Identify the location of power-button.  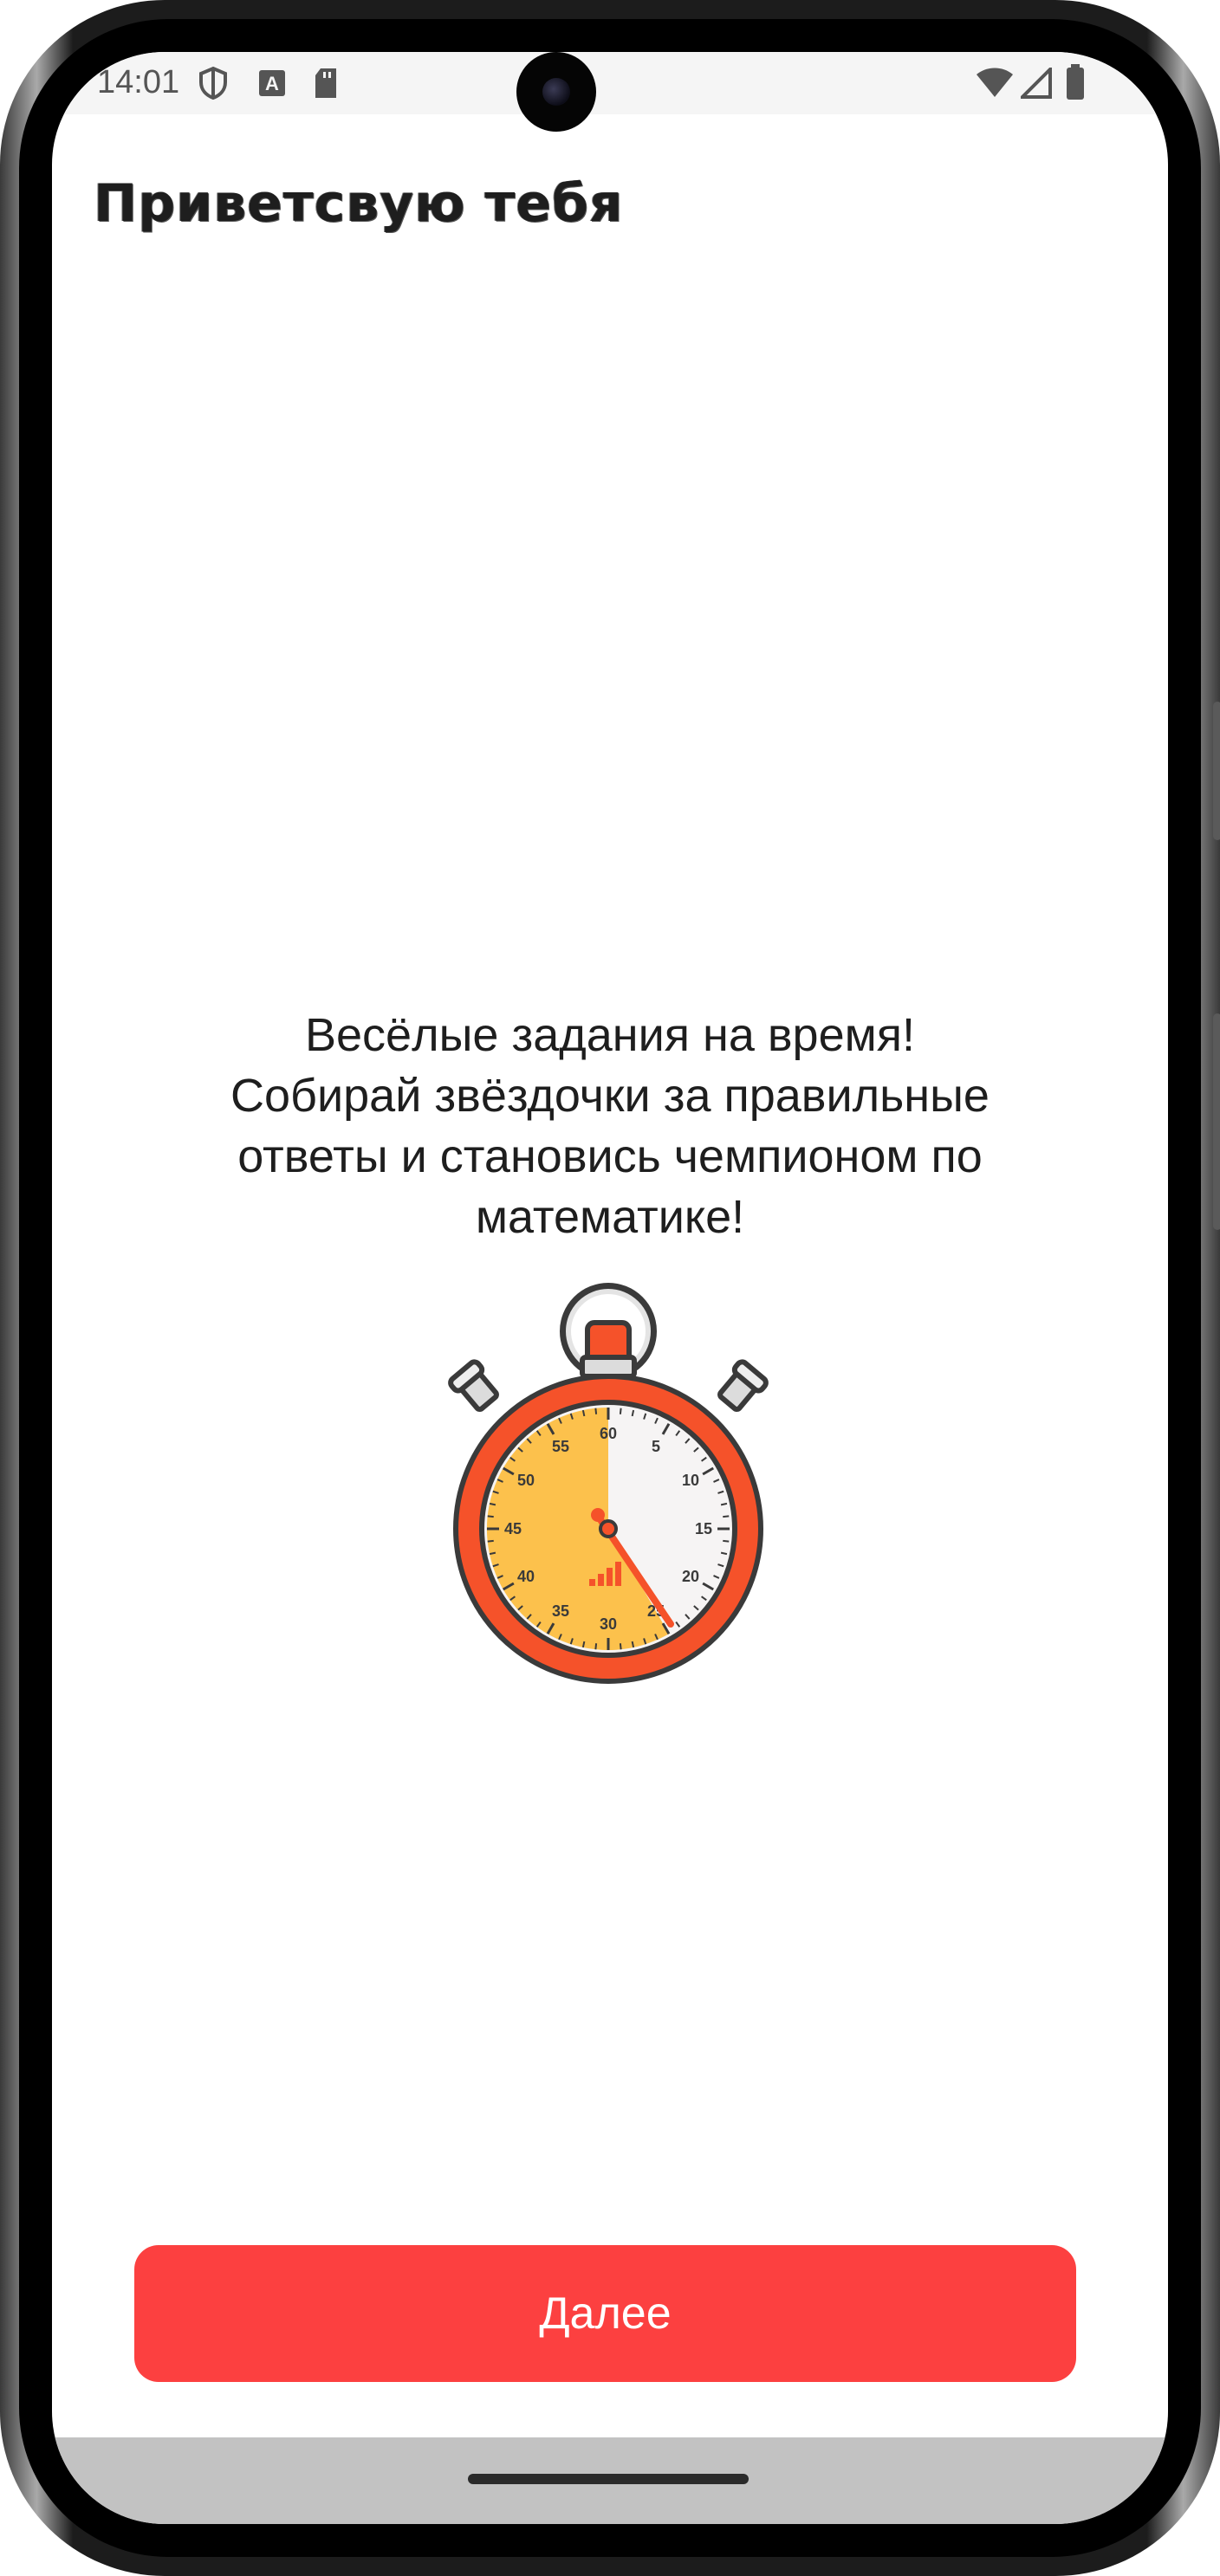
(1217, 1121).